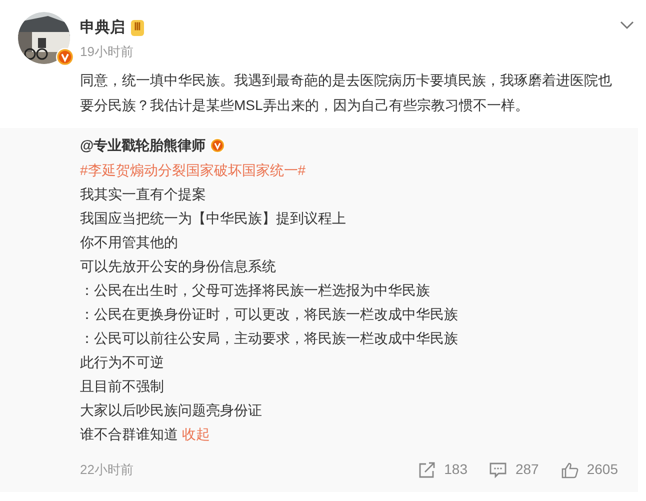 The image size is (646, 501). I want to click on share-icon, so click(427, 469).